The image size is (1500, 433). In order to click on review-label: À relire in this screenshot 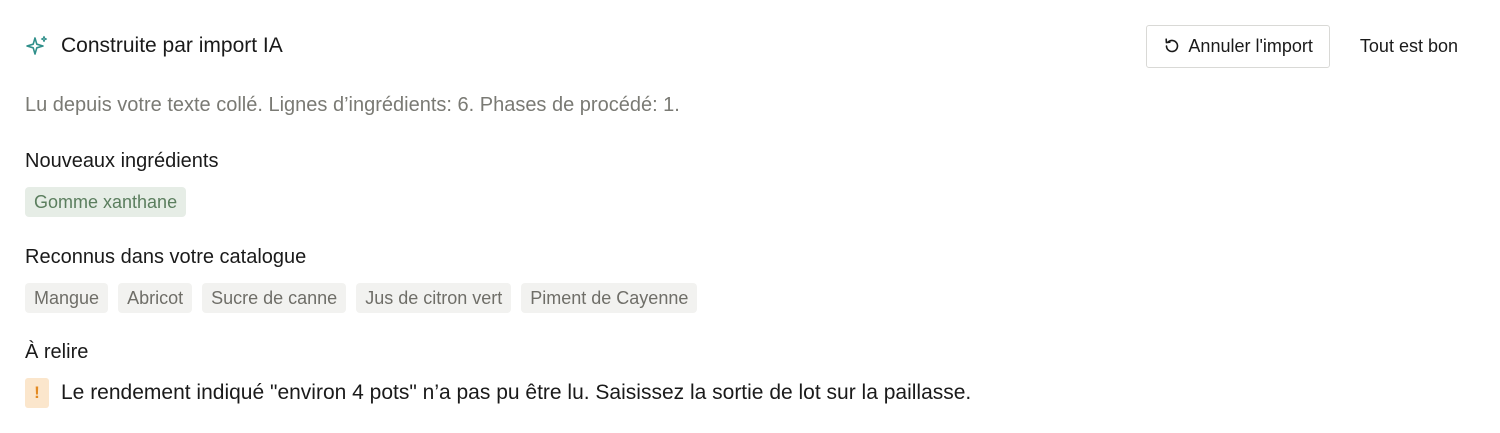, I will do `click(57, 352)`.